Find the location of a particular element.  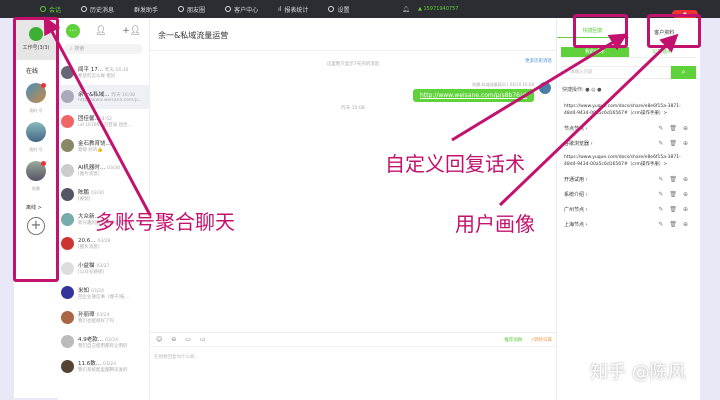

annotation-label: 用户画像 is located at coordinates (495, 224).